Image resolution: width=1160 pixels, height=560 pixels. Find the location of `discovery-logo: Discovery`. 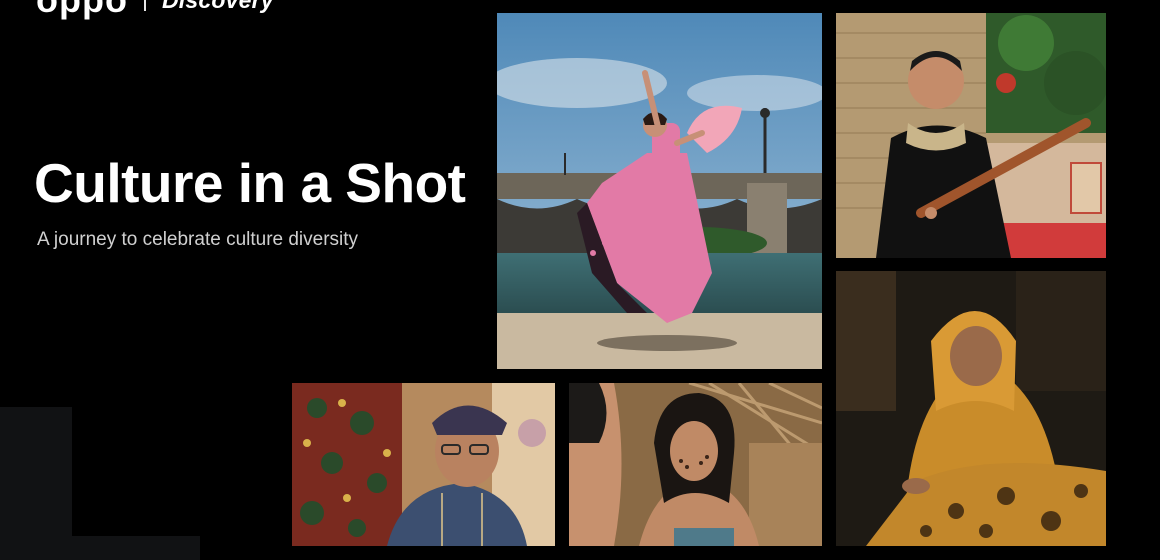

discovery-logo: Discovery is located at coordinates (218, 7).